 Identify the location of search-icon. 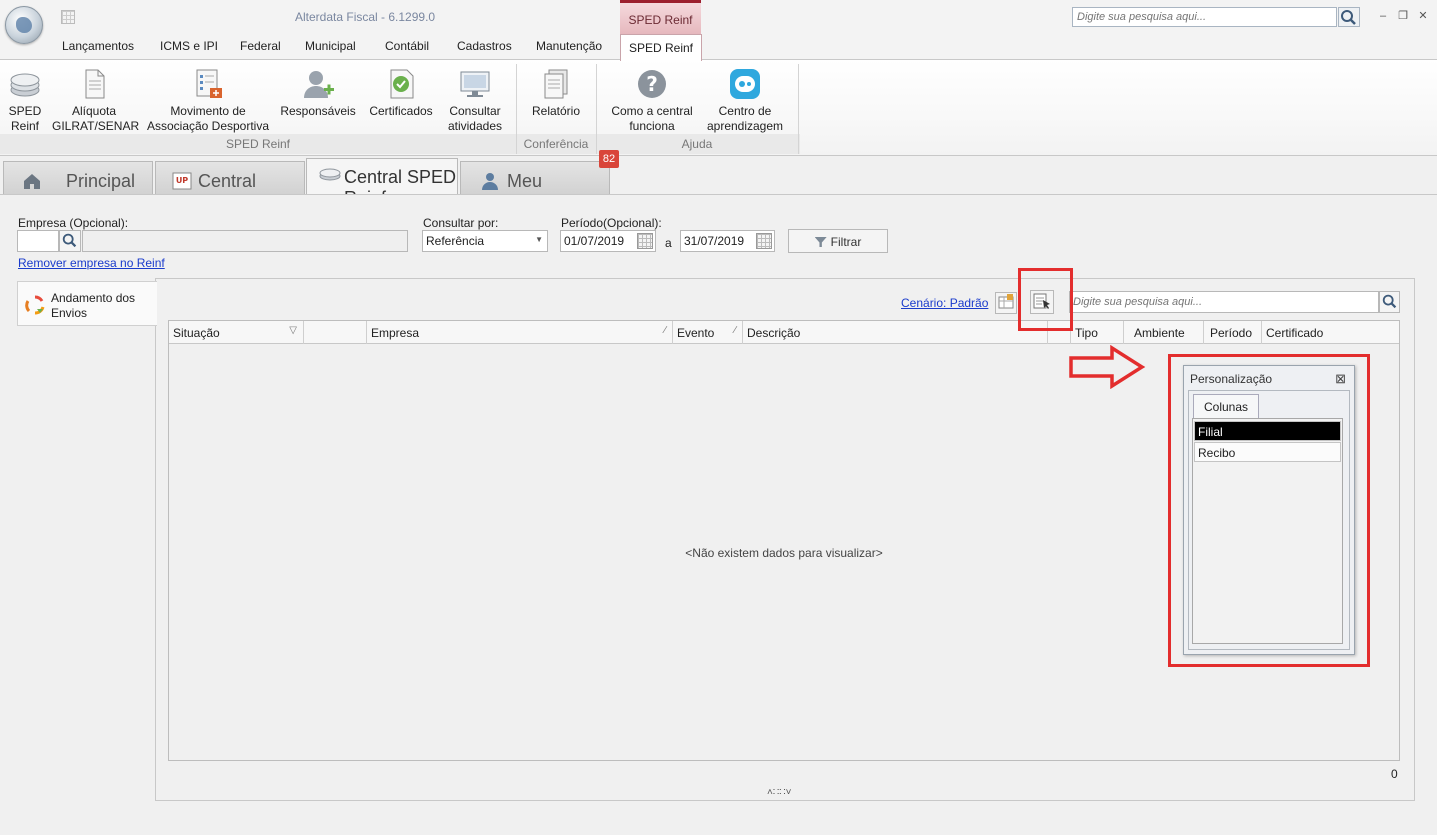
(69, 240).